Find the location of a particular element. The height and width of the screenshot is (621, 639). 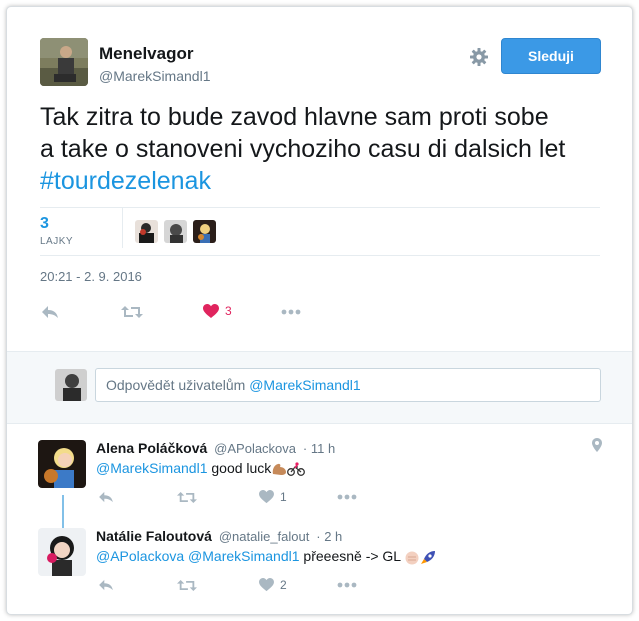

author-name: Menelvagor is located at coordinates (146, 54).